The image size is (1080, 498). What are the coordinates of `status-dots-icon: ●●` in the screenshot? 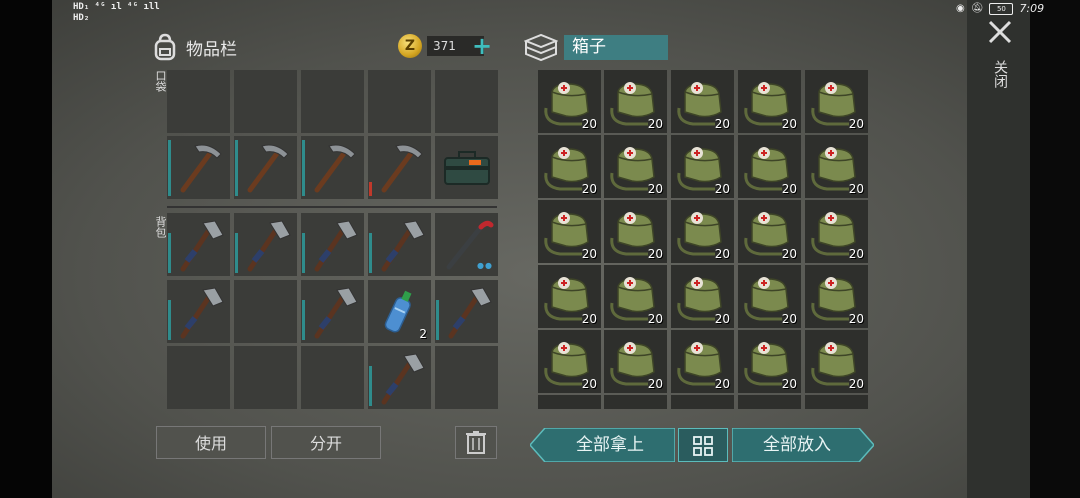 It's located at (485, 265).